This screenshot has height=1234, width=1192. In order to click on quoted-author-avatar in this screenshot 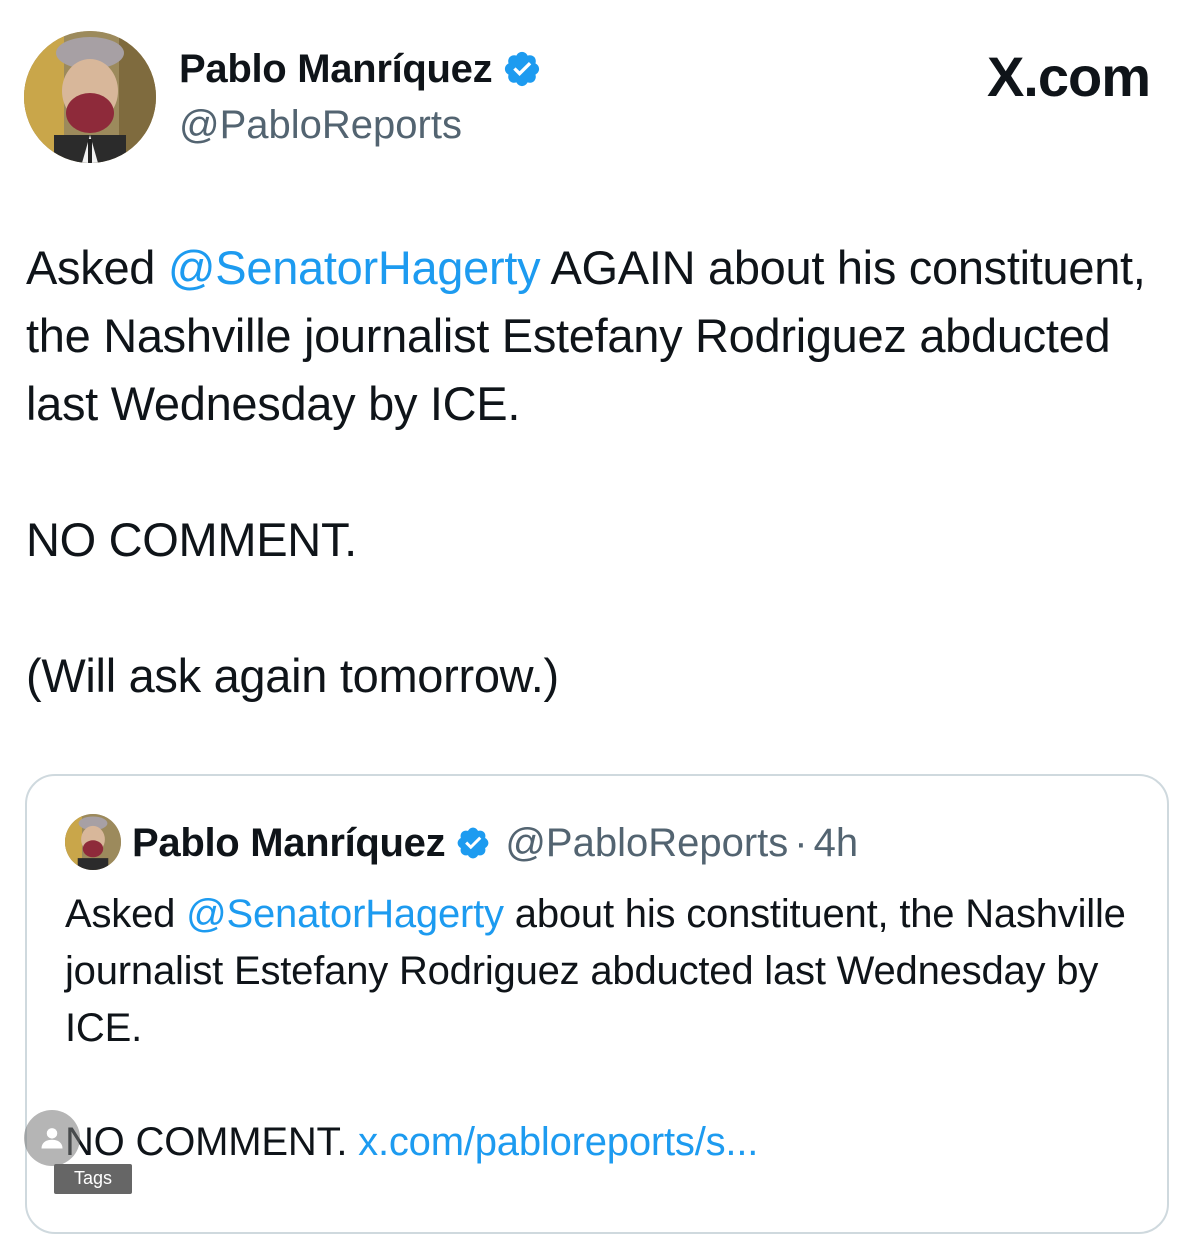, I will do `click(93, 842)`.